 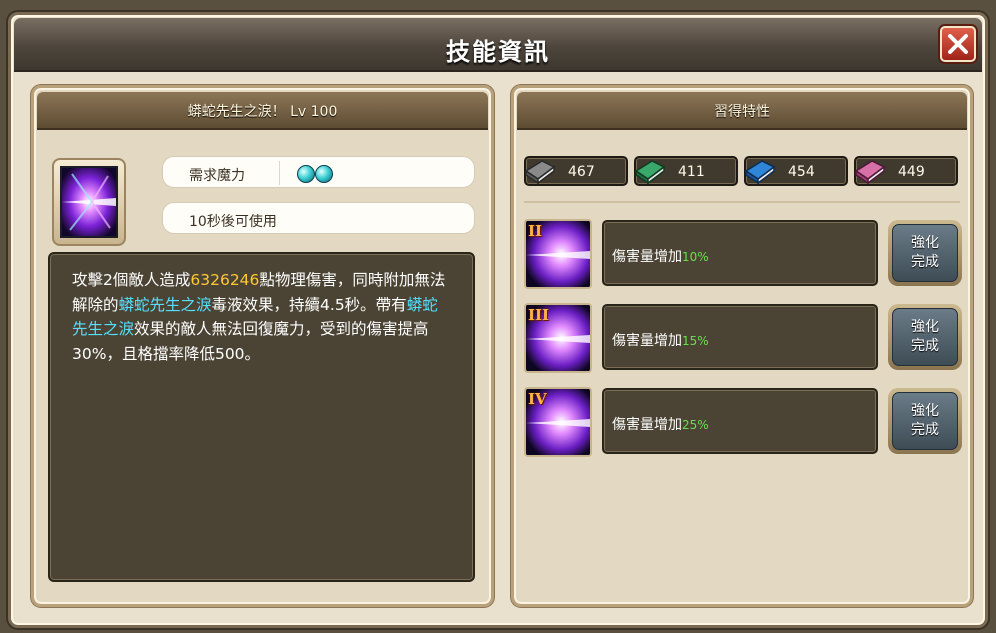 I want to click on mp-label: 需求魔力, so click(x=217, y=176).